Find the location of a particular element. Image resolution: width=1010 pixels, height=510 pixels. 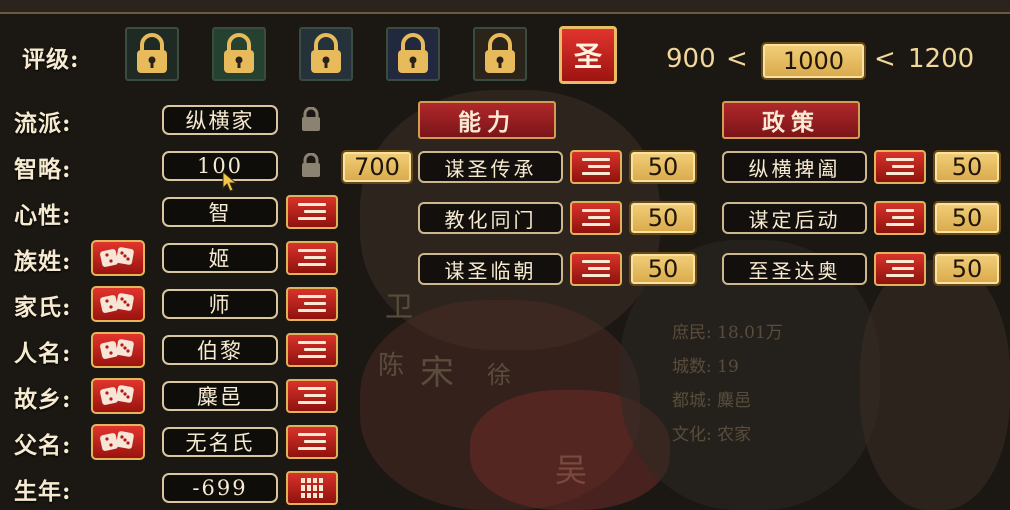

label-name: 人名: is located at coordinates (43, 353).